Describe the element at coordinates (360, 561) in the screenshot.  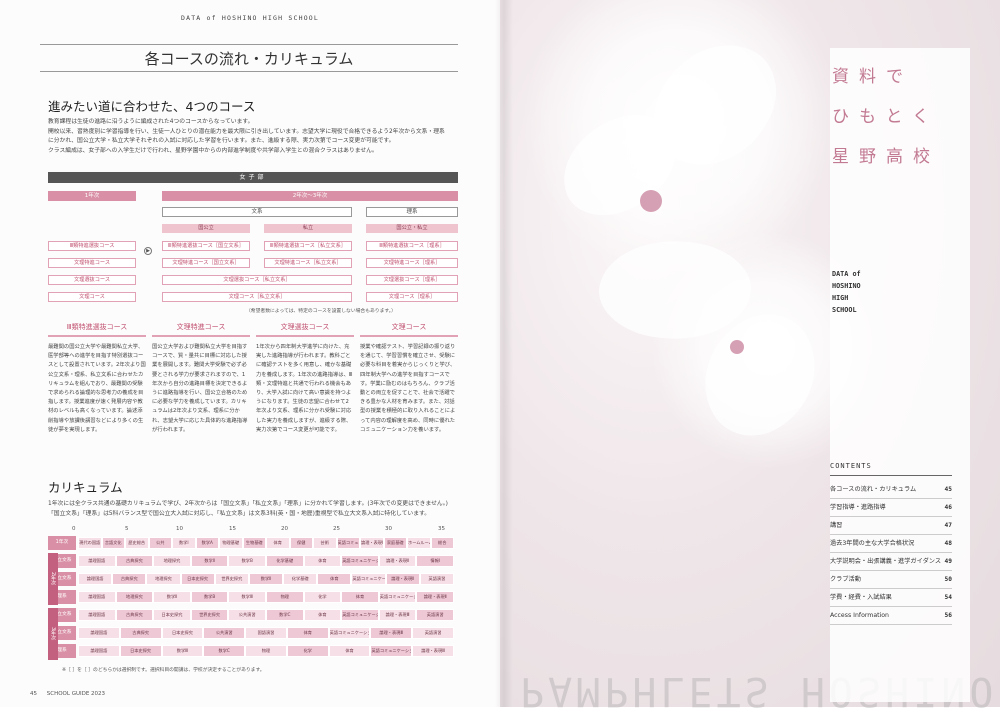
I see `subject-cell: 英語コミュニケーションⅡ` at that location.